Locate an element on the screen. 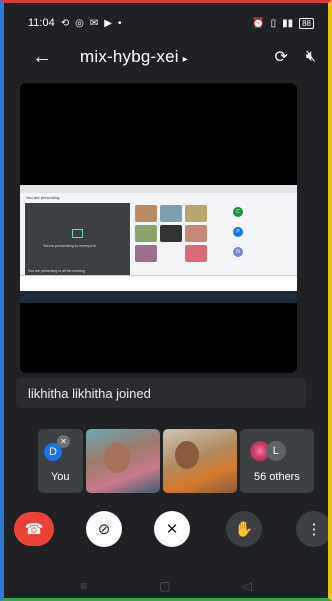 This screenshot has height=601, width=332. sms-icon: ✉ is located at coordinates (94, 23).